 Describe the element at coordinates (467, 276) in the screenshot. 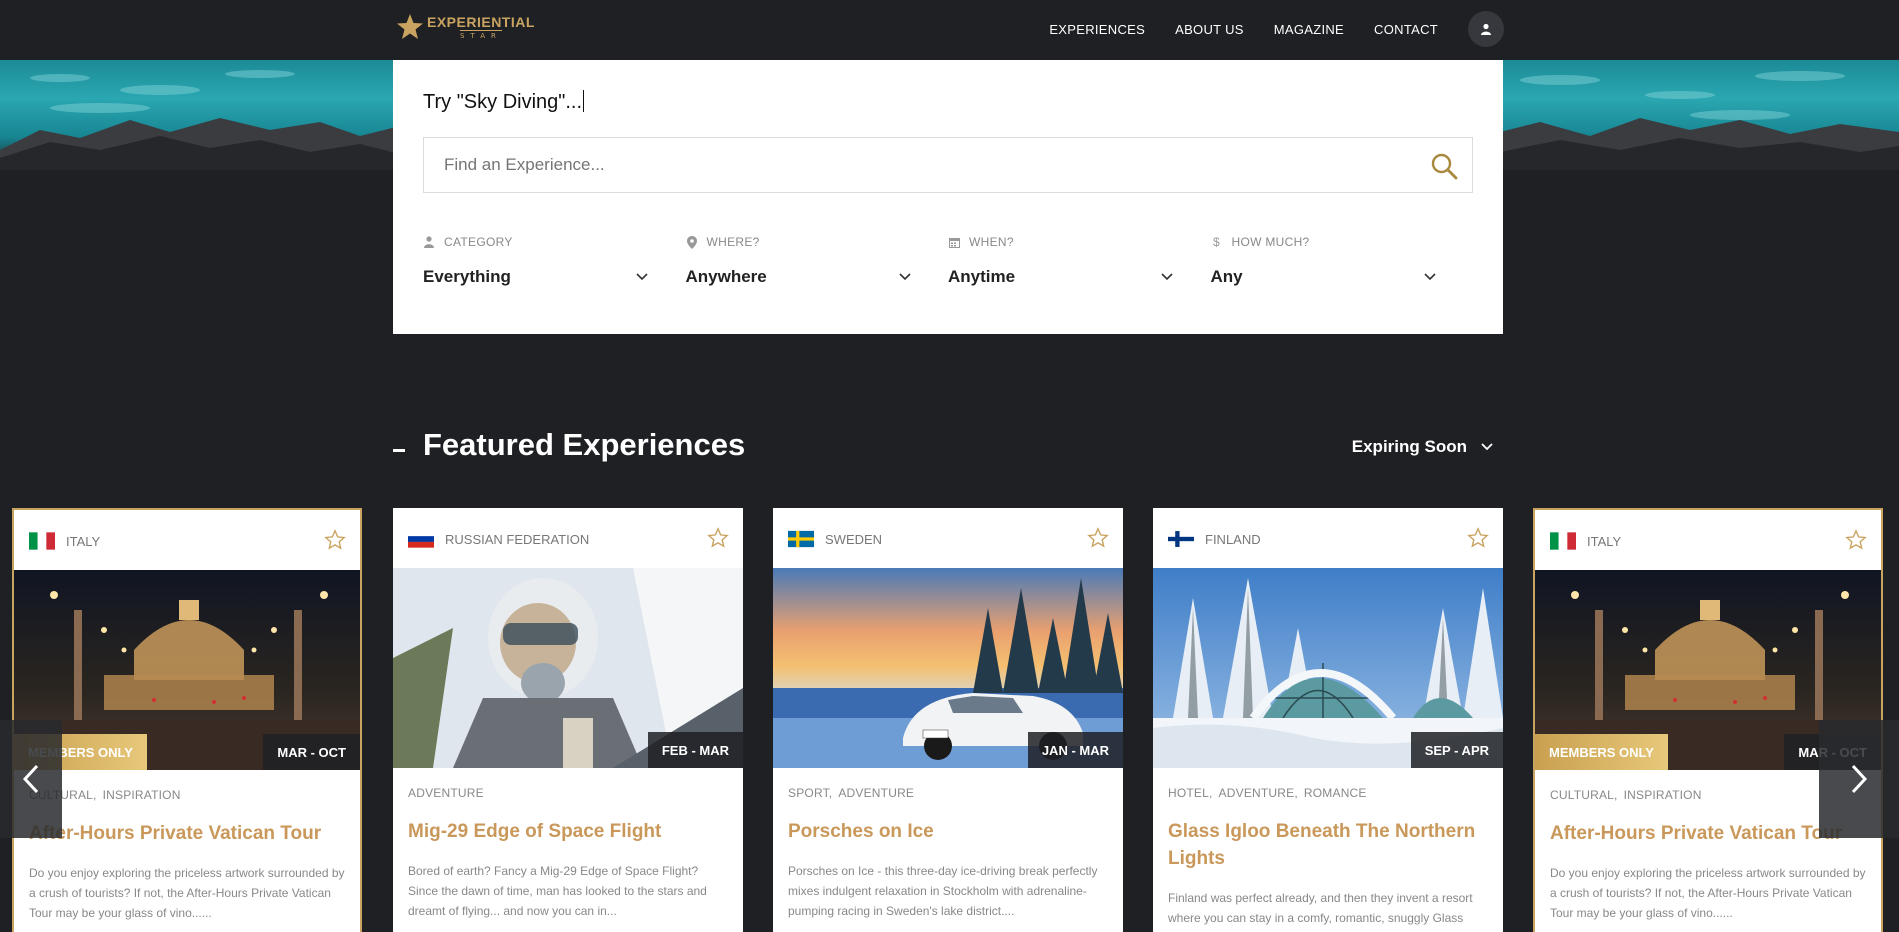

I see `filter-category-value: Everything` at that location.